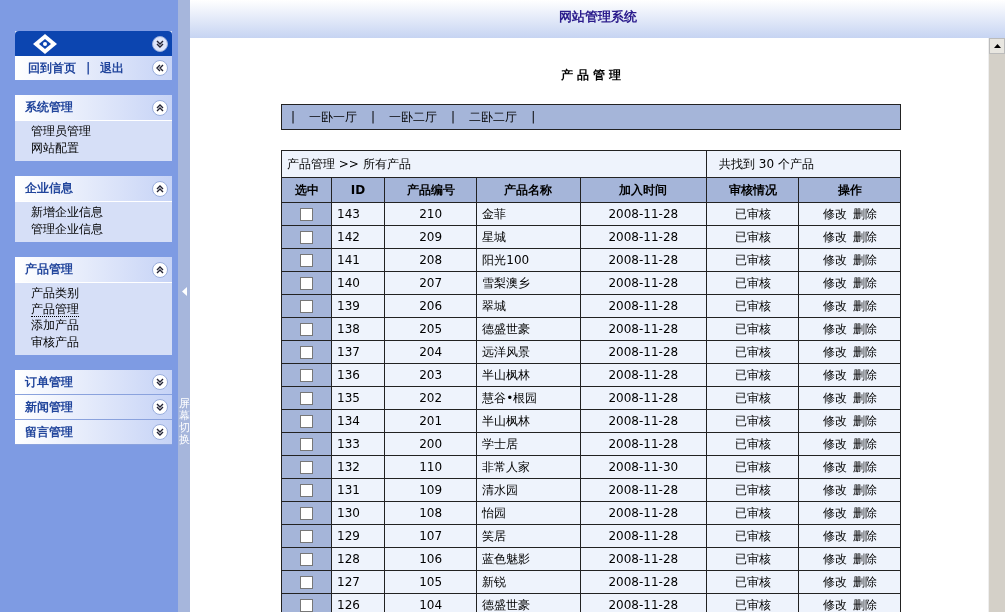  Describe the element at coordinates (413, 117) in the screenshot. I see `category-link: 一卧二厅` at that location.